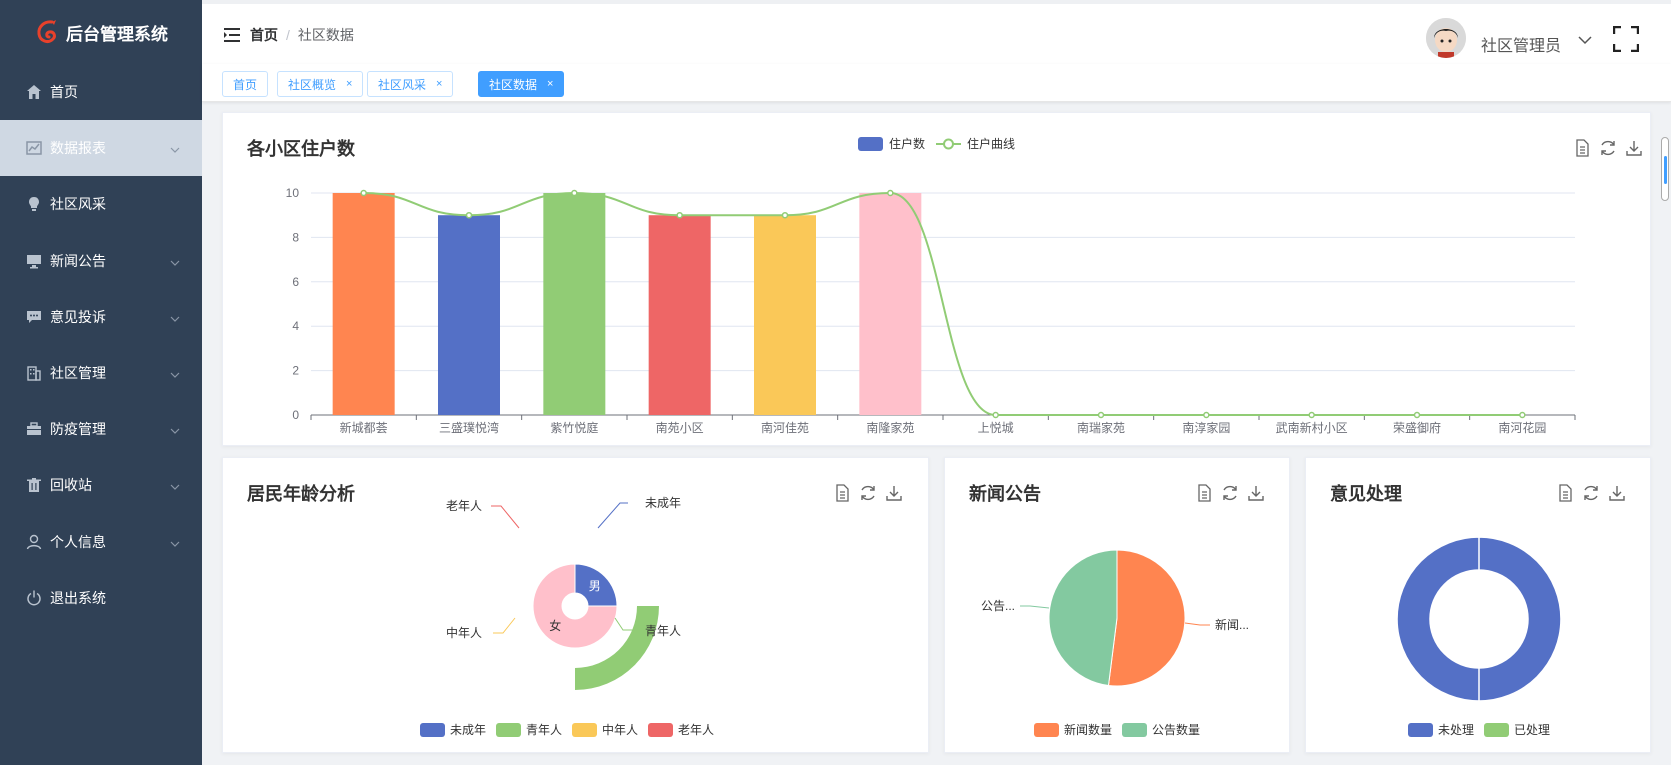 This screenshot has height=765, width=1671. What do you see at coordinates (232, 35) in the screenshot?
I see `menu-toggle-icon` at bounding box center [232, 35].